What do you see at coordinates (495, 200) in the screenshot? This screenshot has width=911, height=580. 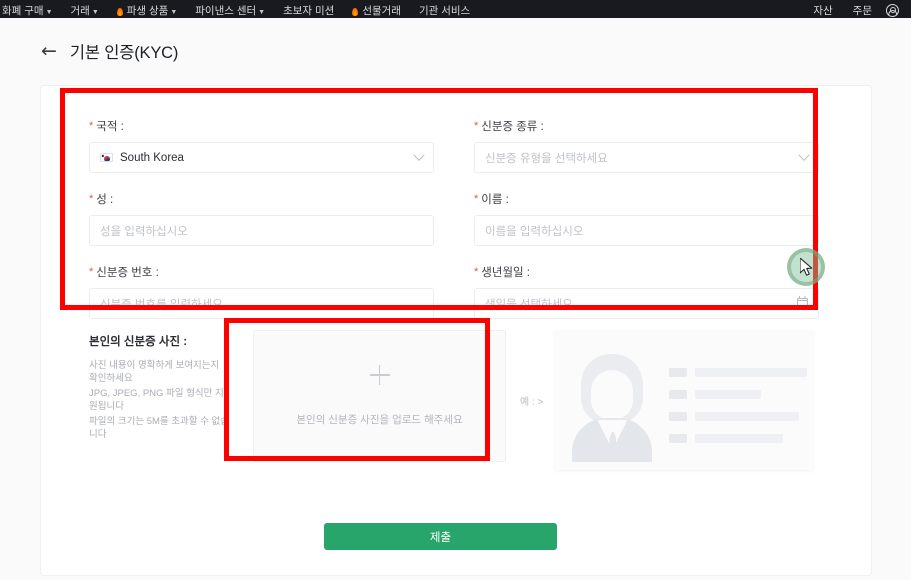 I see `label-text: 이름 :` at bounding box center [495, 200].